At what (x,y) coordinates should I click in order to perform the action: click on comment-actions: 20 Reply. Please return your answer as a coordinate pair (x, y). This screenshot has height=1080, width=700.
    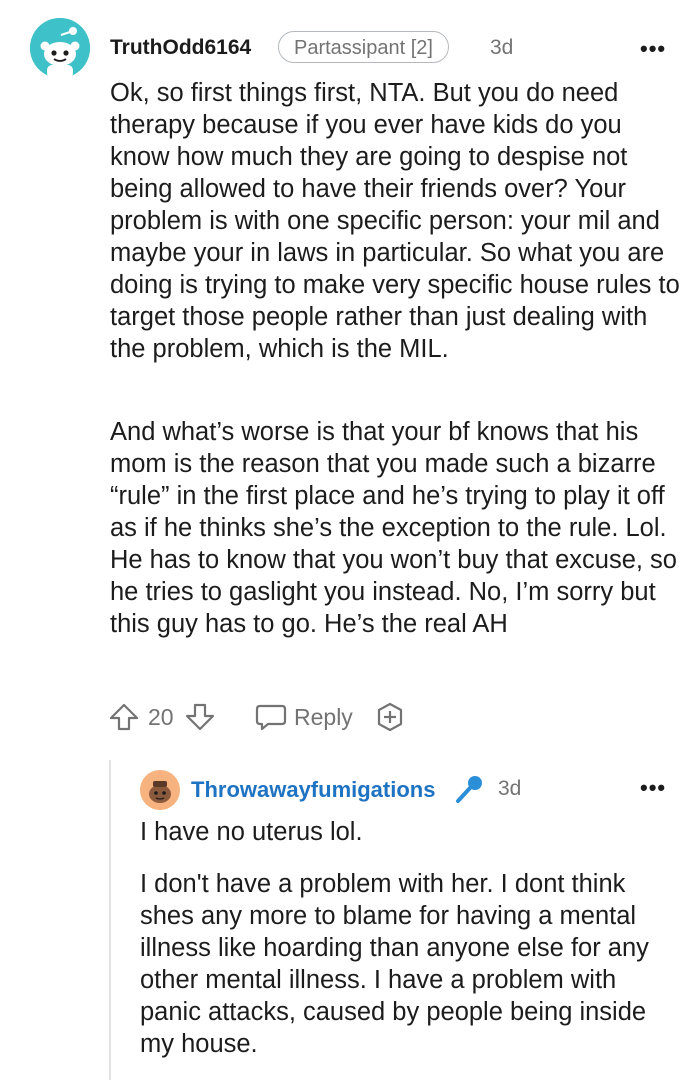
    Looking at the image, I should click on (268, 717).